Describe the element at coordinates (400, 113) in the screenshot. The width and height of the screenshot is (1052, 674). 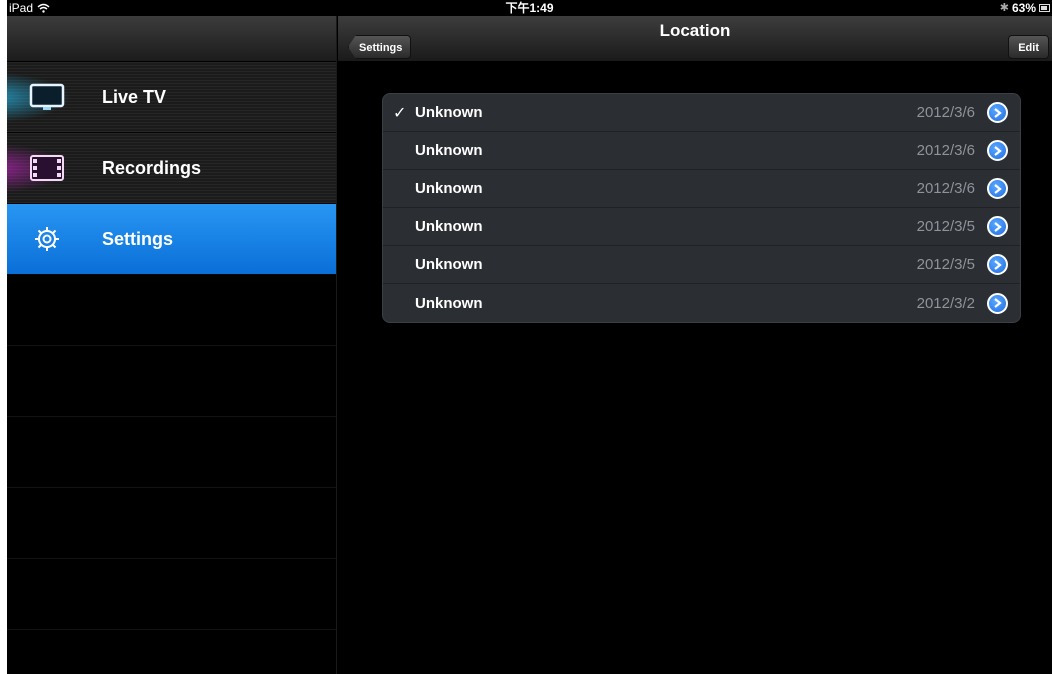
I see `checkmark-icon: ✓` at that location.